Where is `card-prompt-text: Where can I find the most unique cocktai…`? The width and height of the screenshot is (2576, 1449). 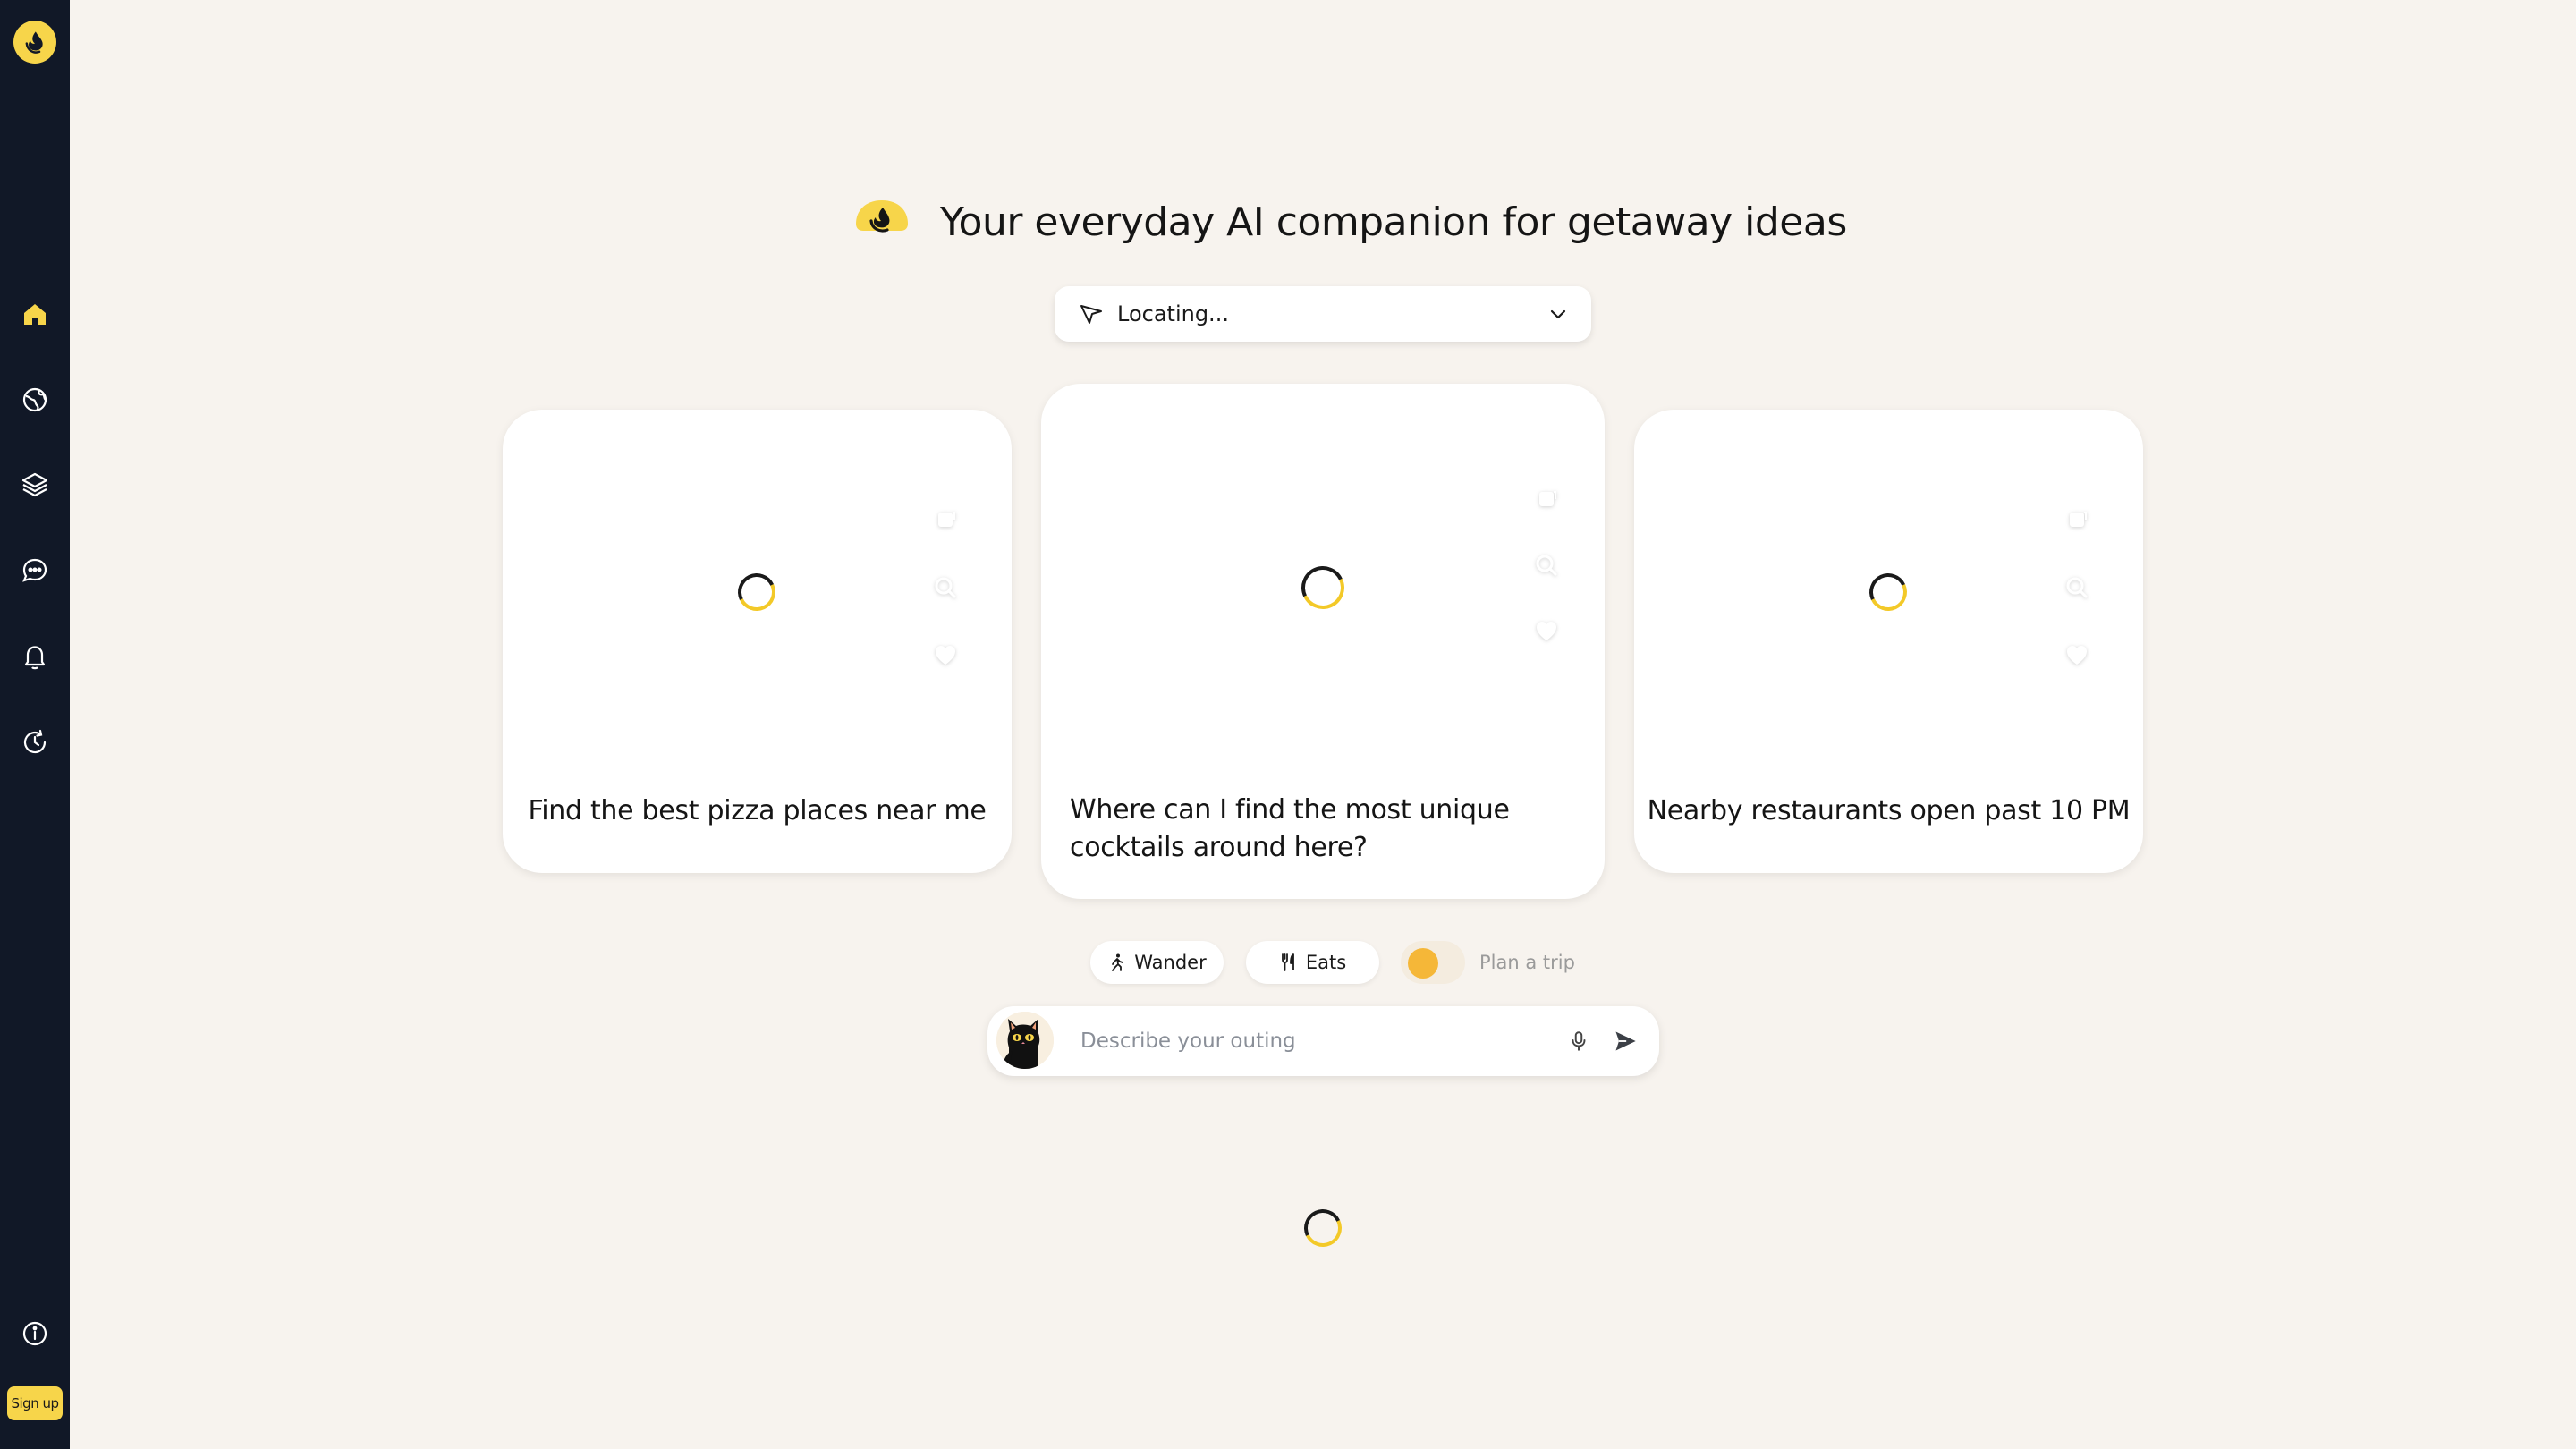 card-prompt-text: Where can I find the most unique cocktai… is located at coordinates (1290, 828).